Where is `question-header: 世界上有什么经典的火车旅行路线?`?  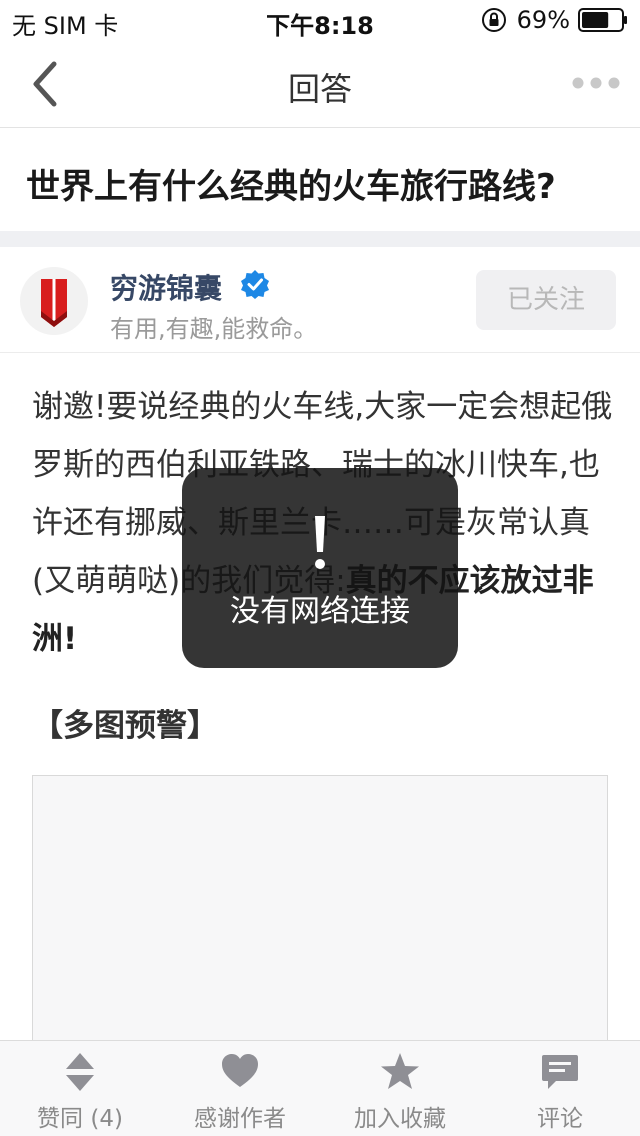 question-header: 世界上有什么经典的火车旅行路线? is located at coordinates (320, 180).